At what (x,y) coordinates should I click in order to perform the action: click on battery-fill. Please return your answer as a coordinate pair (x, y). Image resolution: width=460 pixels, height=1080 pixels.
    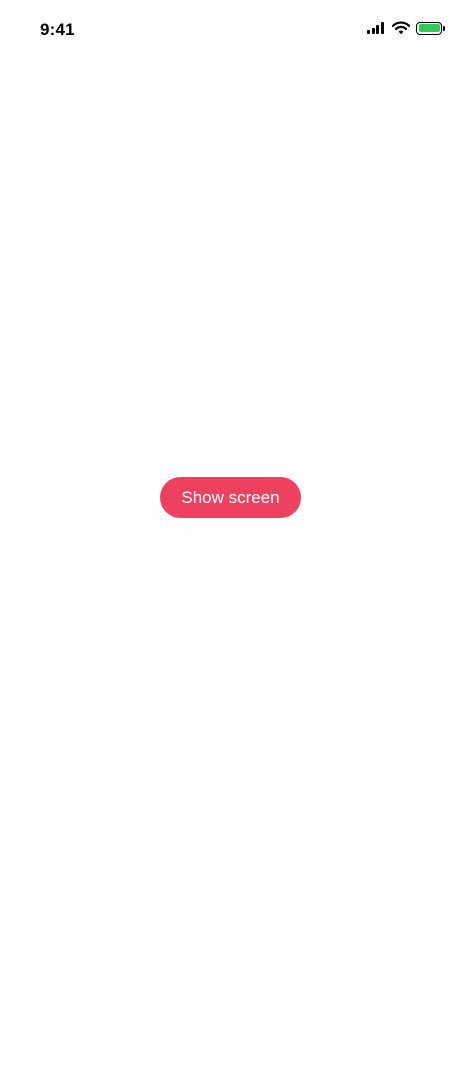
    Looking at the image, I should click on (429, 28).